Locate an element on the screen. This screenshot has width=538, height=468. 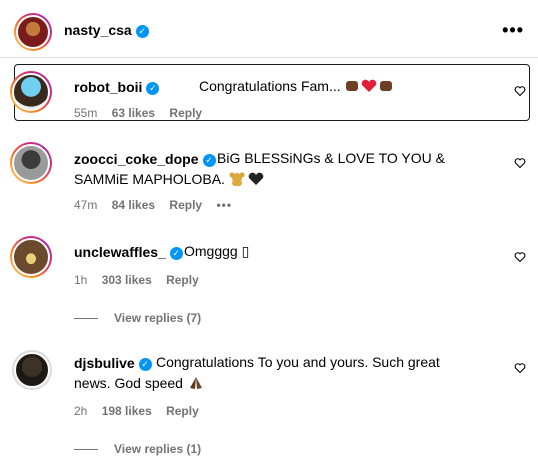
view-replies-button: View replies (1) is located at coordinates (137, 449).